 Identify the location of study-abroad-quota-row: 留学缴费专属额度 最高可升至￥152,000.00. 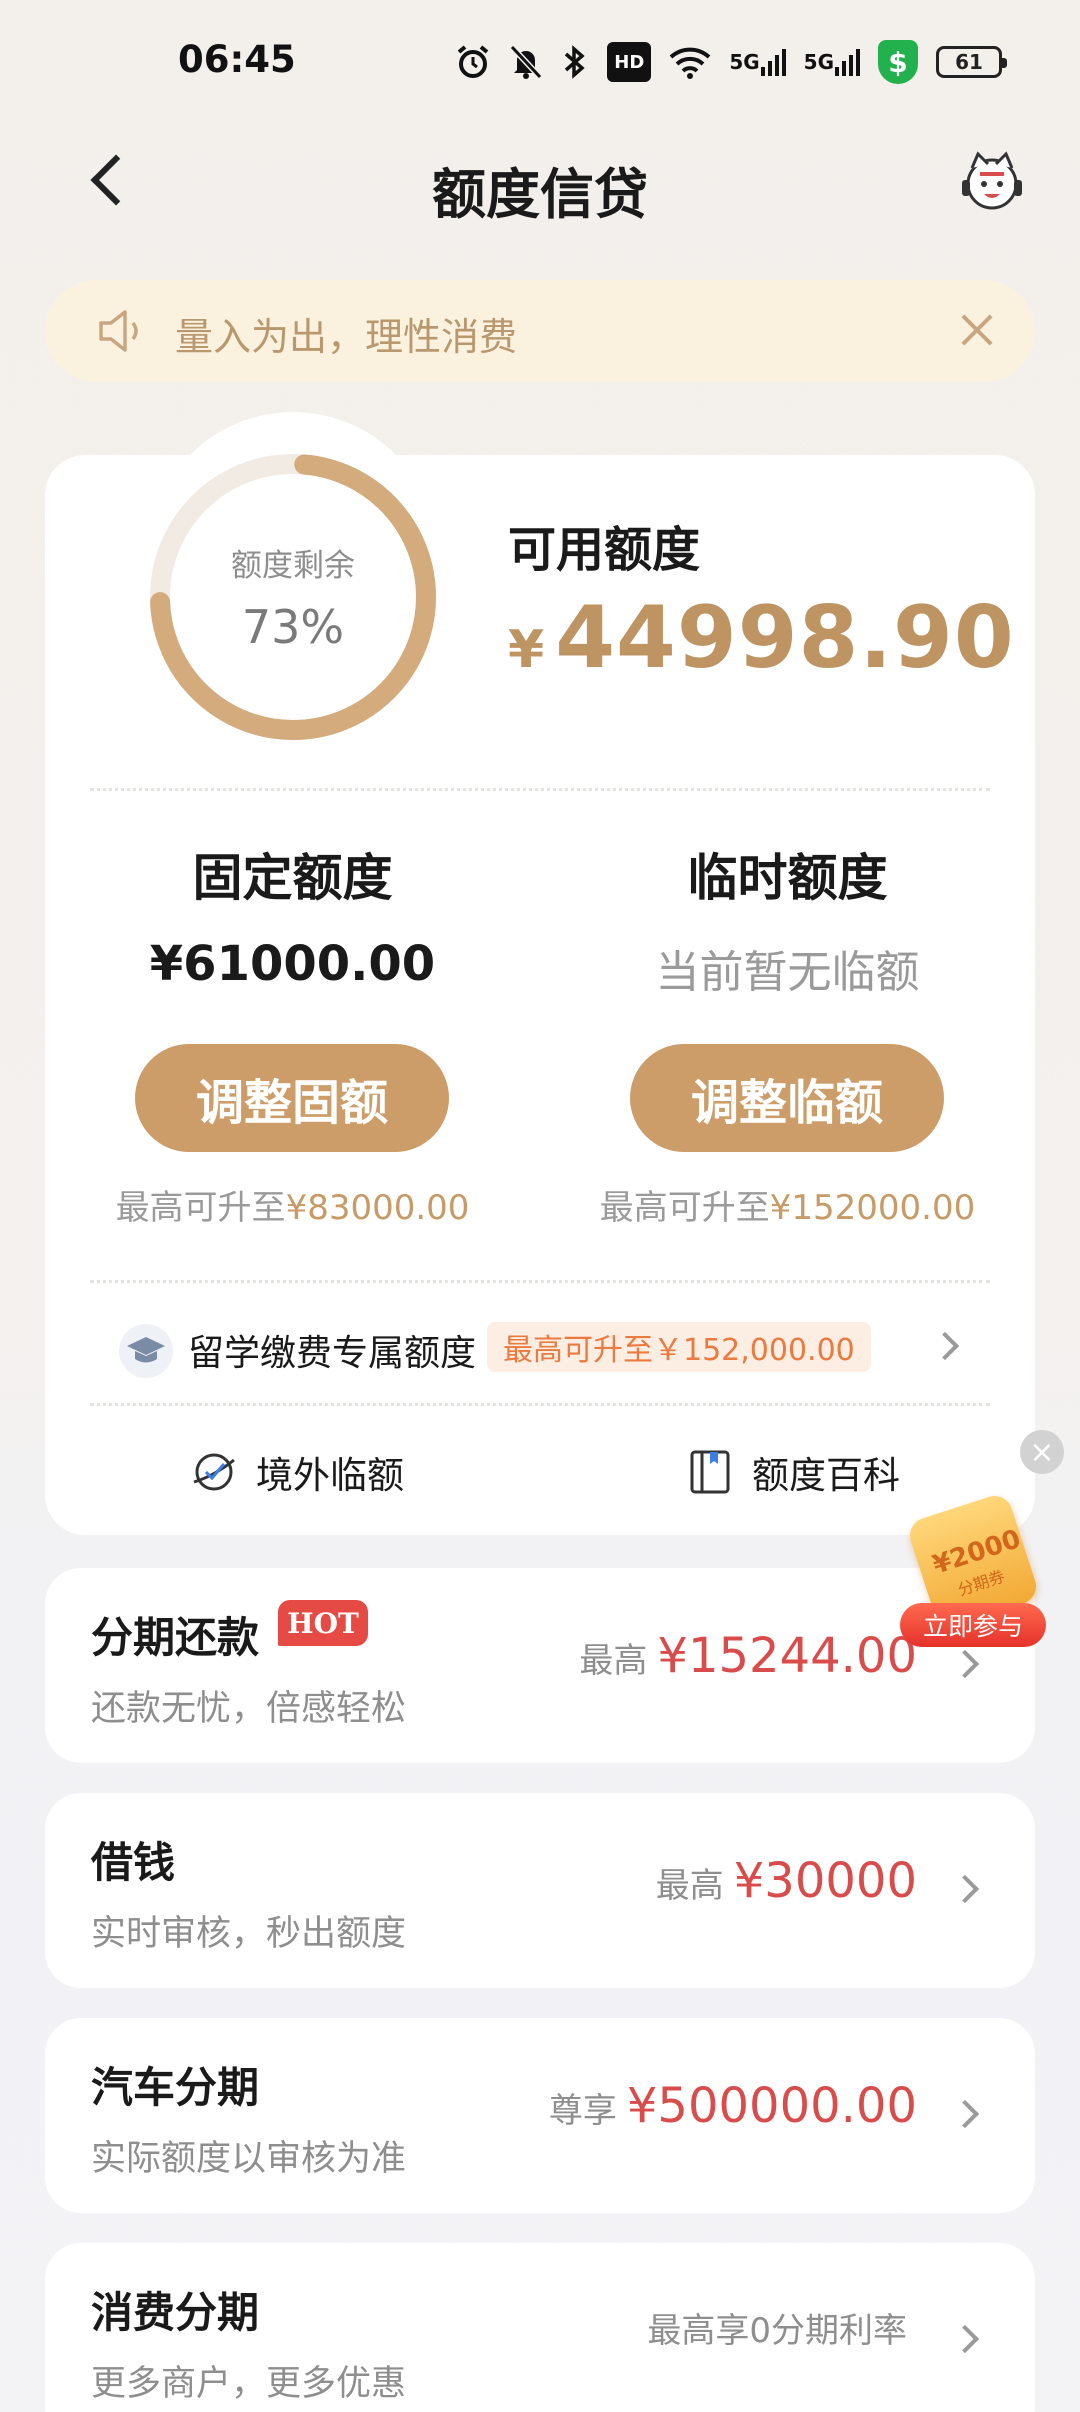
(540, 1350).